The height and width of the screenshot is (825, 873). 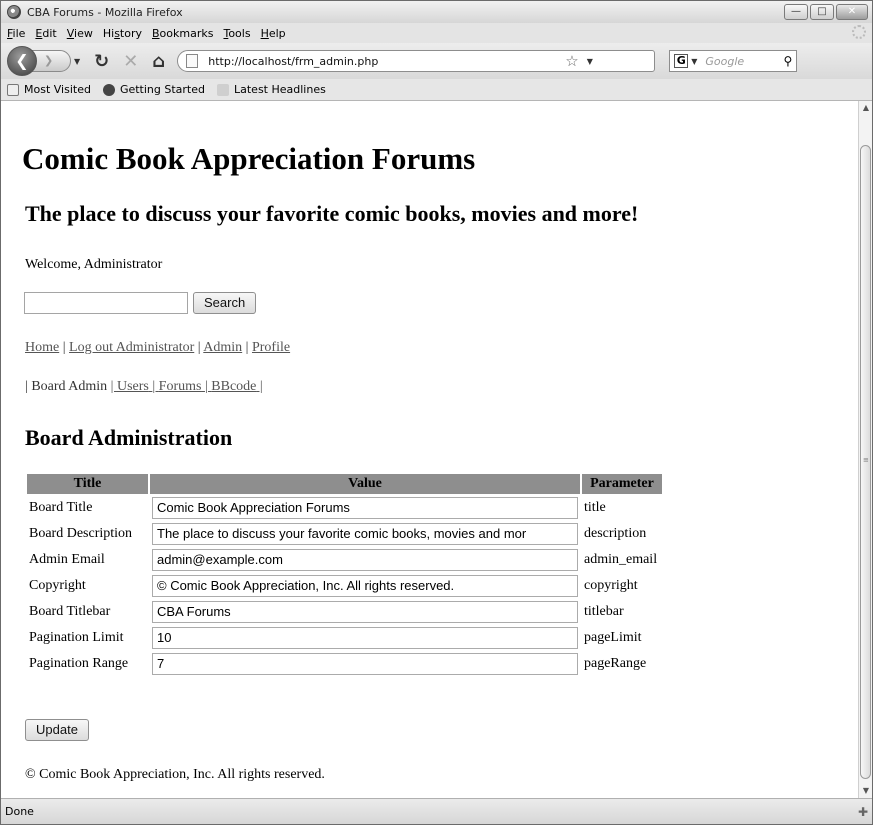 I want to click on table-row: Board Titlebar CBA Forums titlebar, so click(x=344, y=612).